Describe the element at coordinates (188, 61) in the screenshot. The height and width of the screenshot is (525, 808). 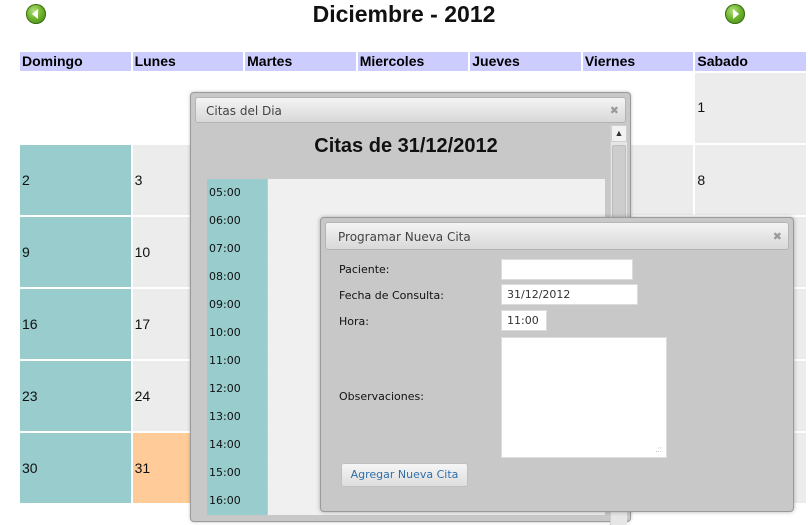
I see `weekday-header: Lunes` at that location.